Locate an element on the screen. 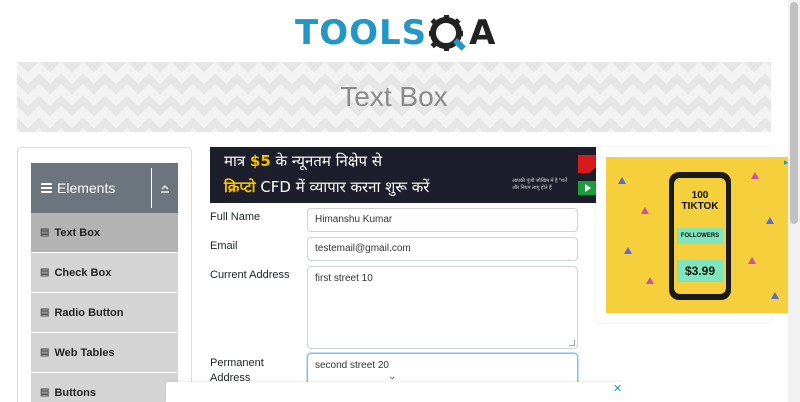 This screenshot has height=402, width=800. page-scrollbar is located at coordinates (794, 201).